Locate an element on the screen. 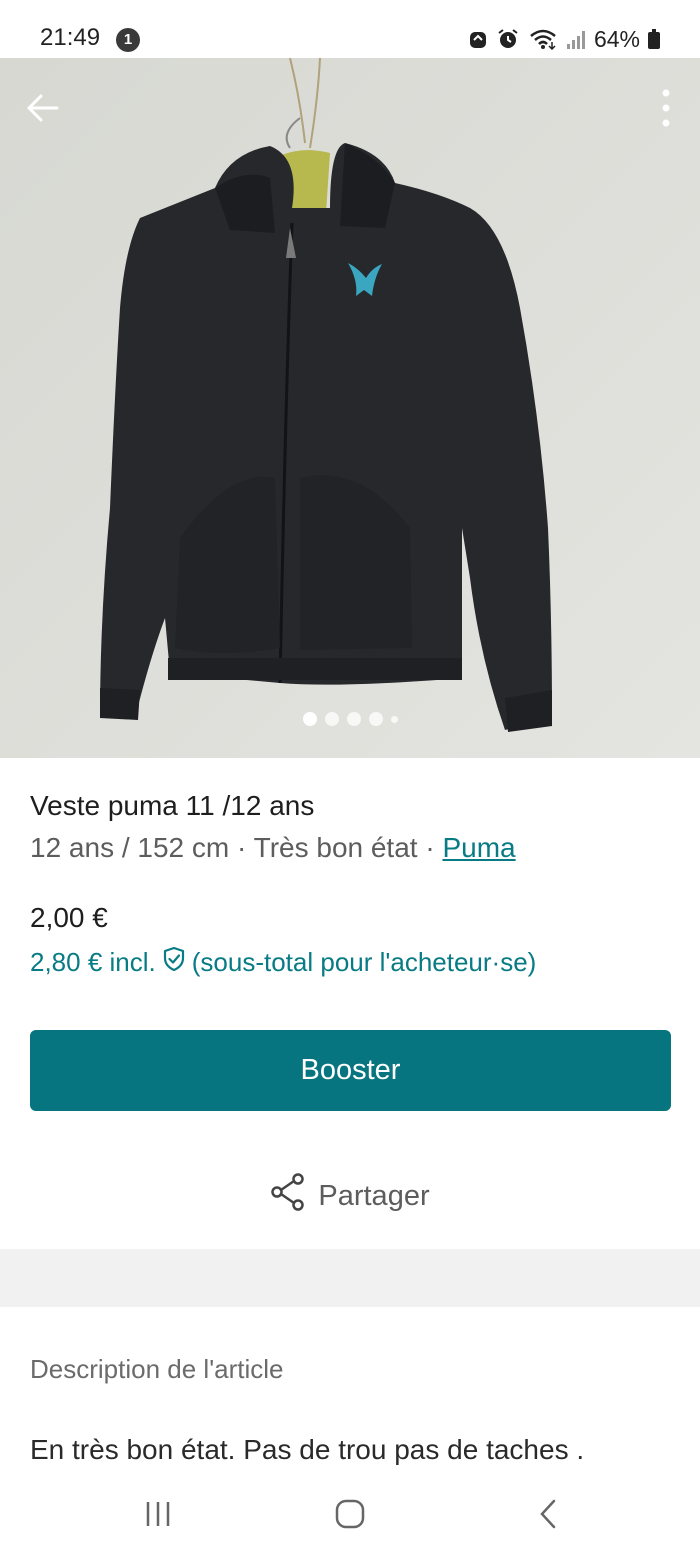  price-incl-note: (sous-total pour l'acheteur·se) is located at coordinates (364, 962).